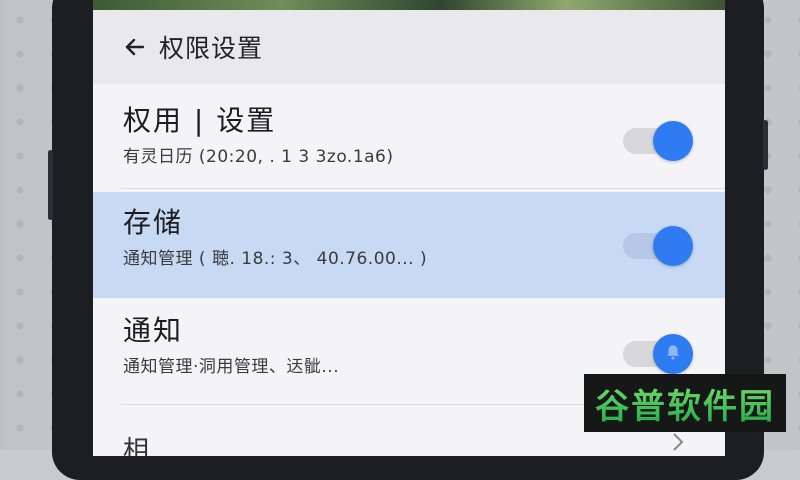 The height and width of the screenshot is (480, 800). What do you see at coordinates (211, 48) in the screenshot?
I see `page-title: 权限设置` at bounding box center [211, 48].